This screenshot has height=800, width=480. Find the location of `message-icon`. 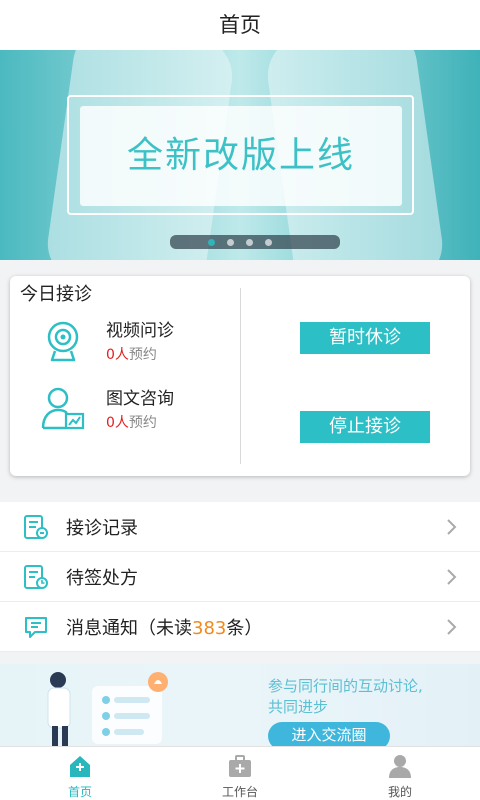

message-icon is located at coordinates (36, 627).